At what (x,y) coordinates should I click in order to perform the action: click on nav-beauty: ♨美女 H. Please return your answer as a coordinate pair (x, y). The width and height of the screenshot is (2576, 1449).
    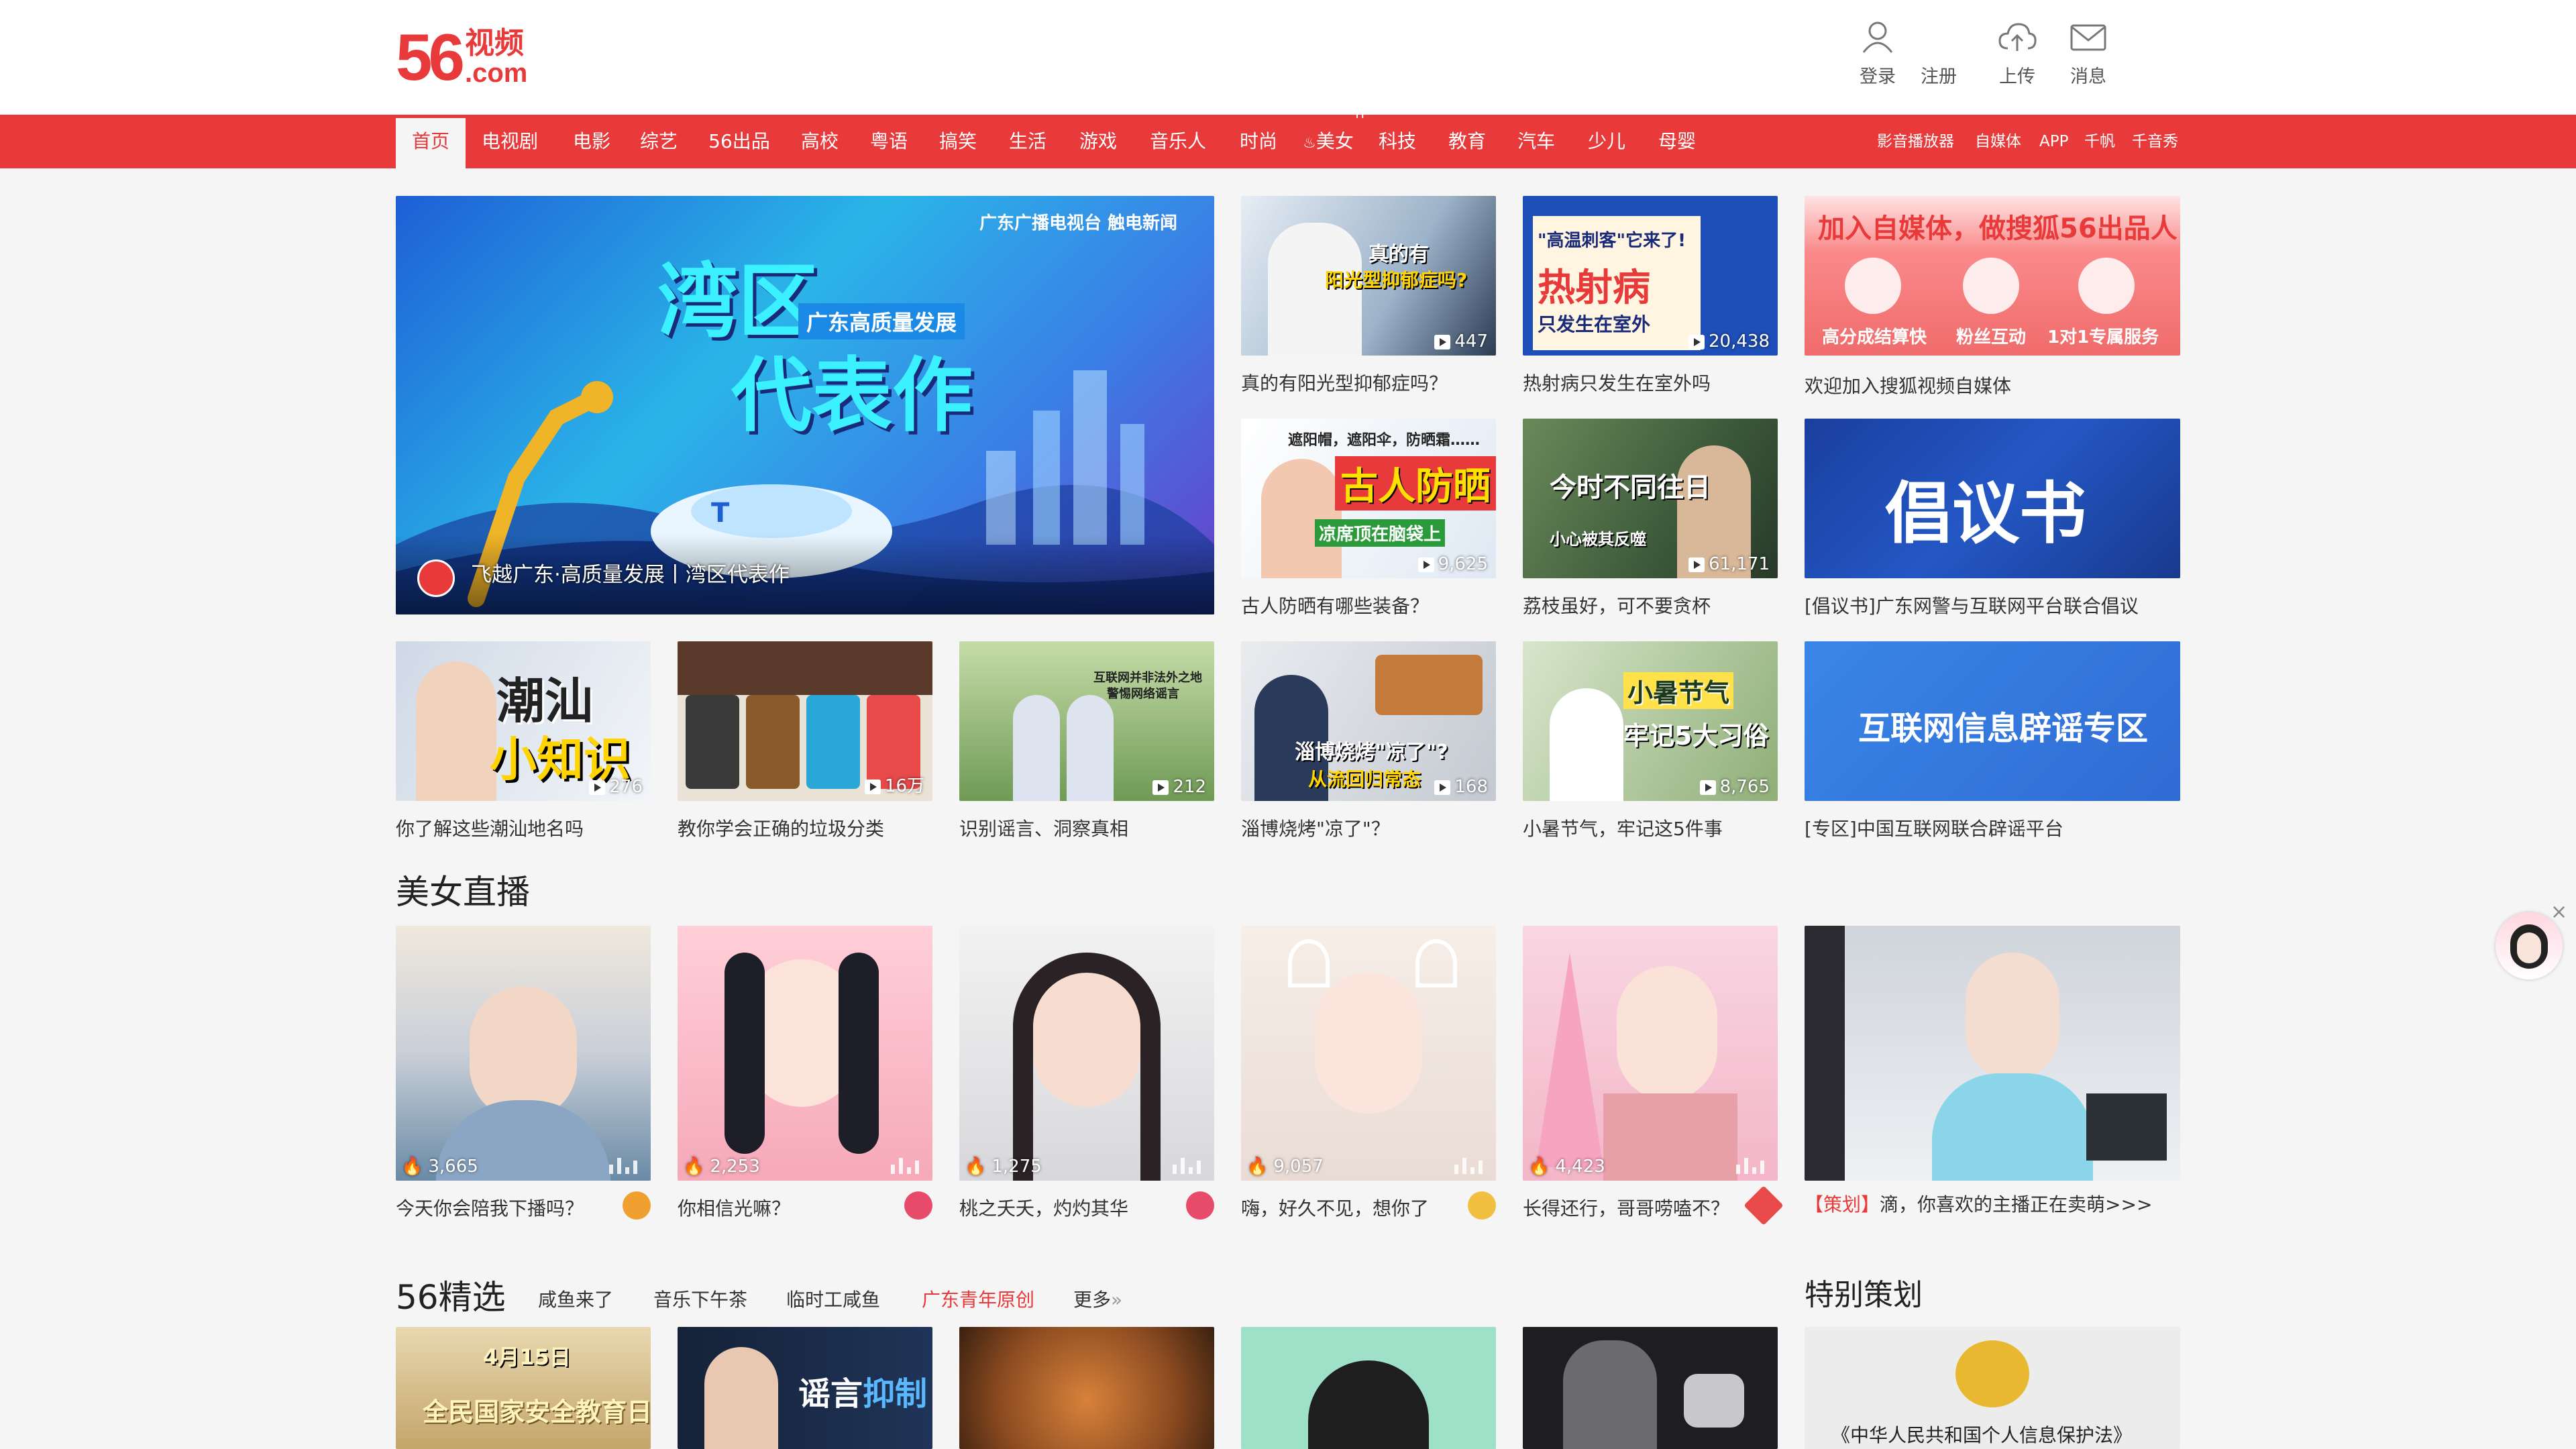
    Looking at the image, I should click on (1328, 138).